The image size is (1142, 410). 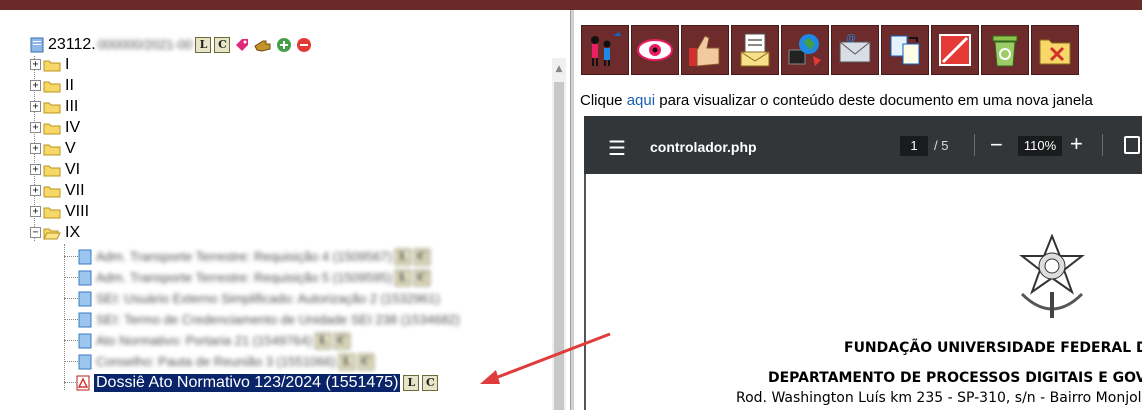 What do you see at coordinates (993, 348) in the screenshot?
I see `pdf-heading-1: FUNDAÇÃO UNIVERSIDADE FEDERAL DE` at bounding box center [993, 348].